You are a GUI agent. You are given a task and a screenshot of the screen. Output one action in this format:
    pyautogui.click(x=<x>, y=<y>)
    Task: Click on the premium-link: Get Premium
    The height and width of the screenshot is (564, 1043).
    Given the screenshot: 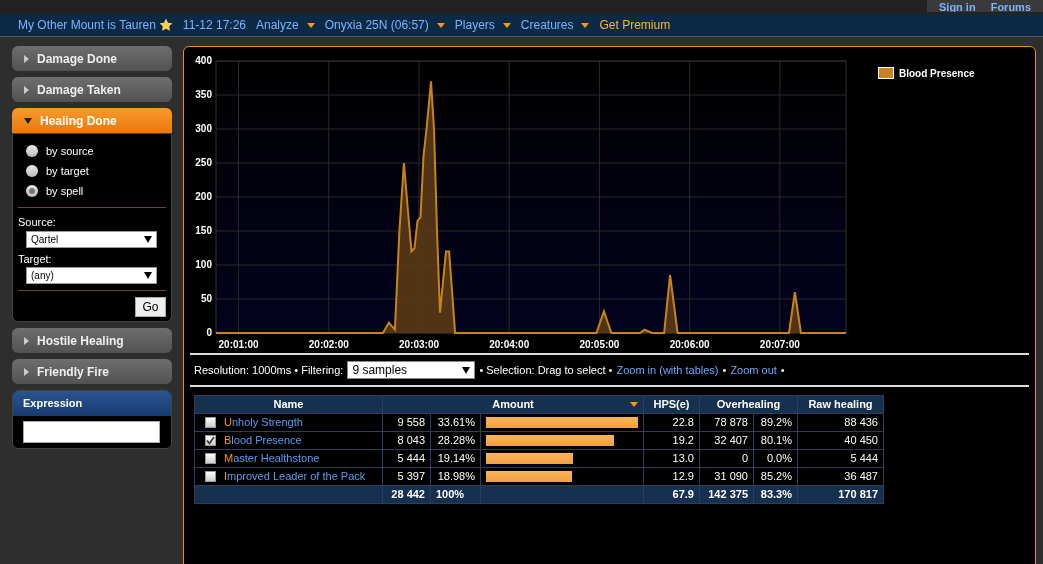 What is the action you would take?
    pyautogui.click(x=635, y=25)
    